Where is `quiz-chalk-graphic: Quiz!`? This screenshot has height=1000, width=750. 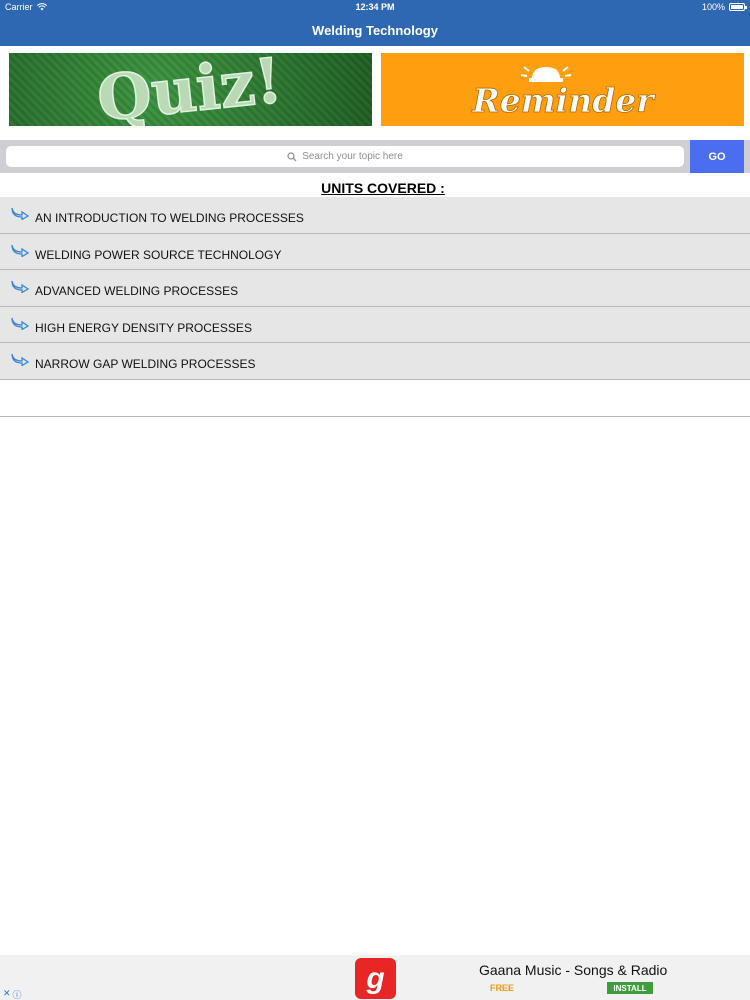 quiz-chalk-graphic: Quiz! is located at coordinates (189, 89).